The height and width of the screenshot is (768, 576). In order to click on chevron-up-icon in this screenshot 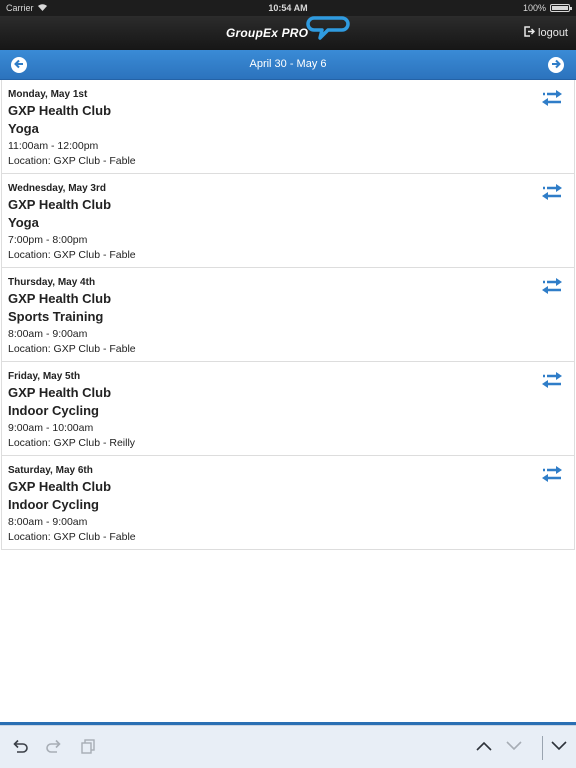, I will do `click(484, 748)`.